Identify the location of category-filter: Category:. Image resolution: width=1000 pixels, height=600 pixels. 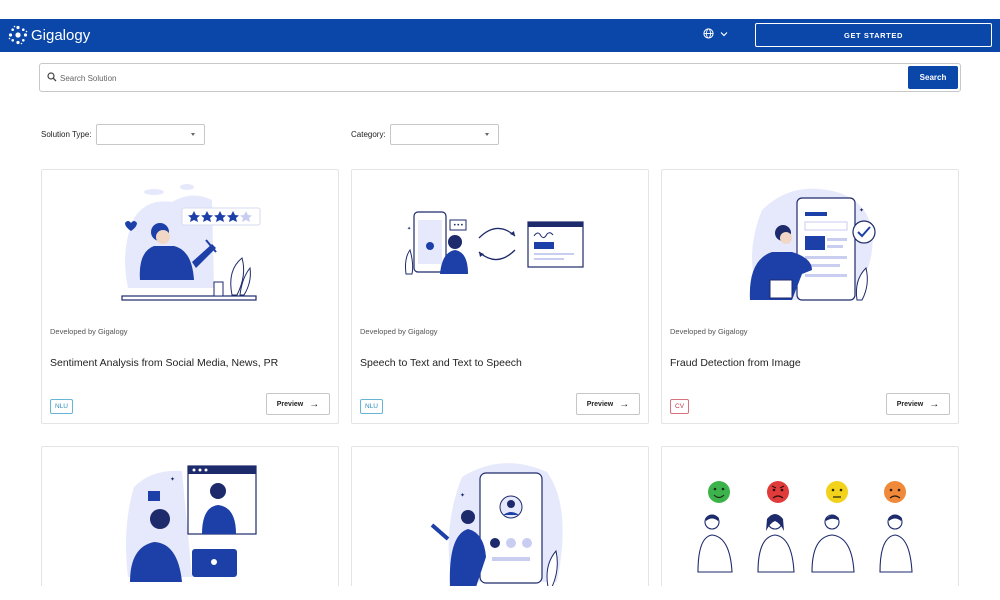
(425, 134).